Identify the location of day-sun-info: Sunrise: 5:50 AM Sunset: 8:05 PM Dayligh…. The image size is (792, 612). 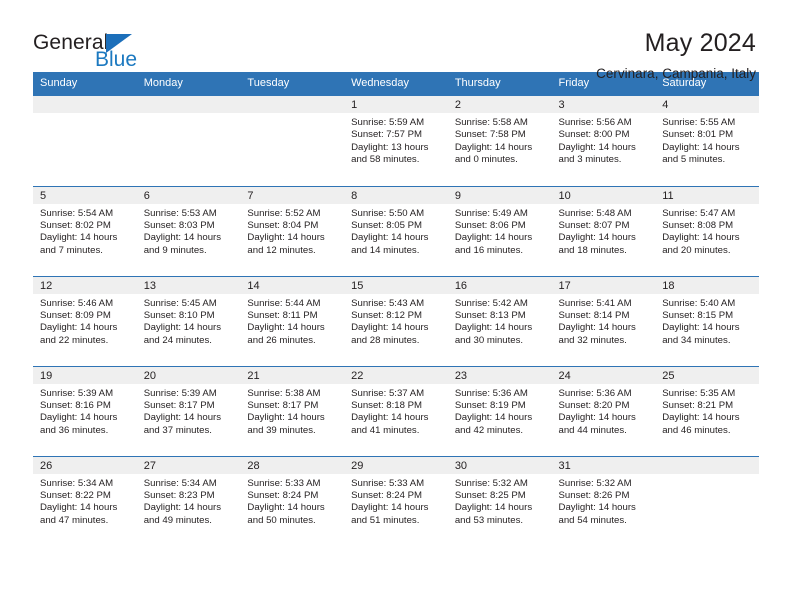
(390, 231).